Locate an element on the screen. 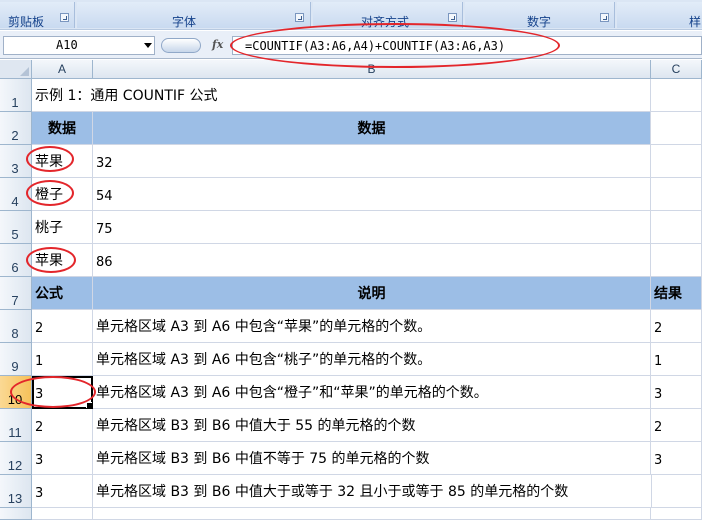 This screenshot has height=520, width=702. cell-c11: 2 is located at coordinates (676, 425).